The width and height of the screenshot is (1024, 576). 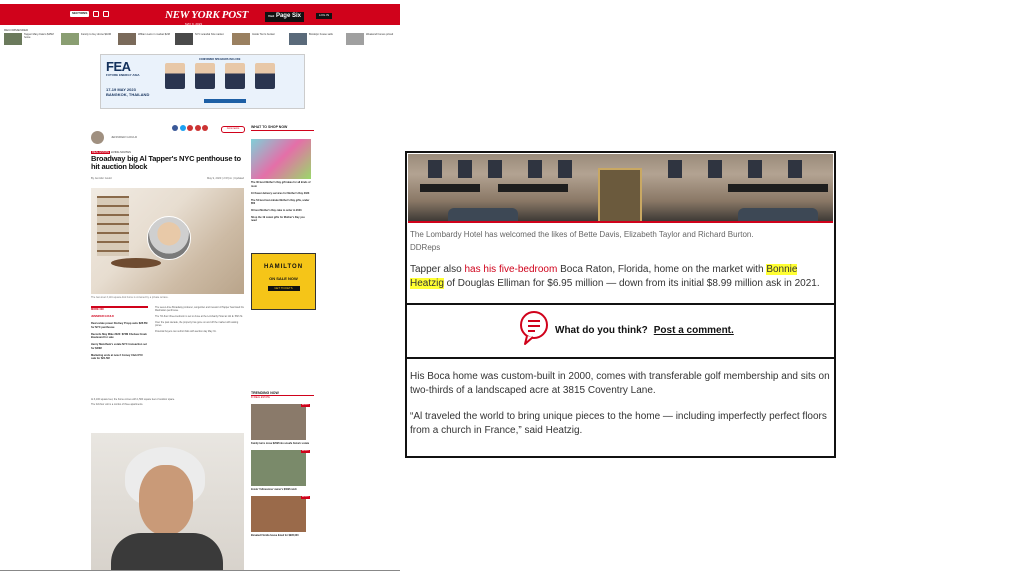 I want to click on site-logo: NEW YORK POST, so click(x=206, y=16).